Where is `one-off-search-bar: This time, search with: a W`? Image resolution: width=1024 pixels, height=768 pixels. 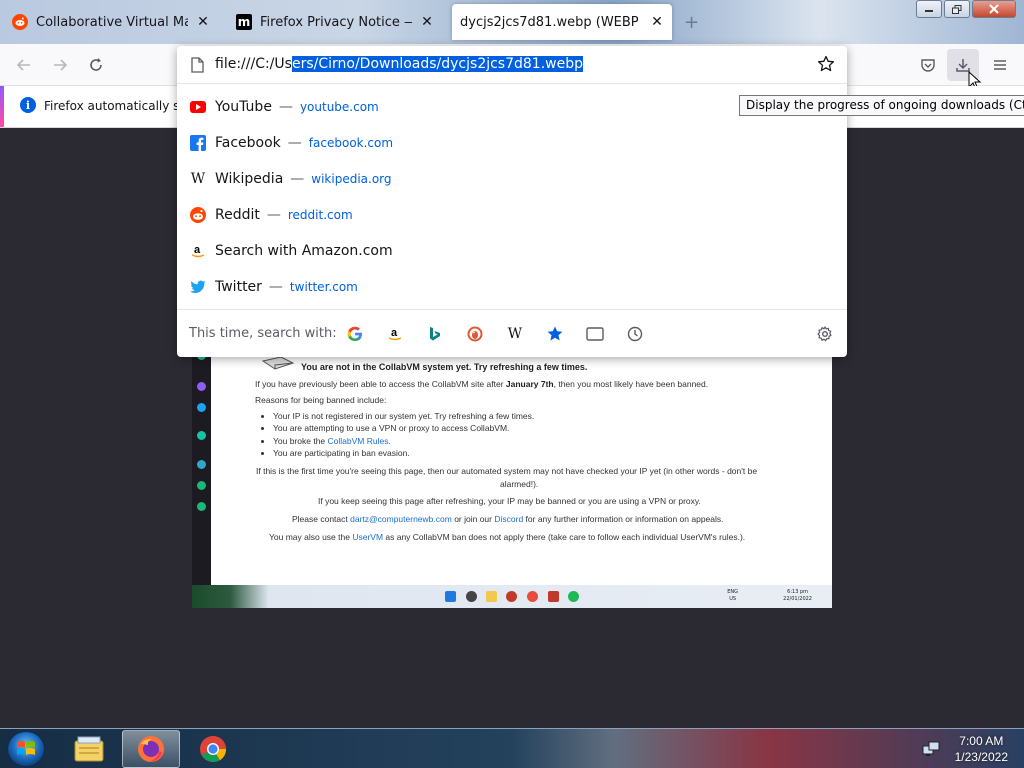
one-off-search-bar: This time, search with: a W is located at coordinates (512, 333).